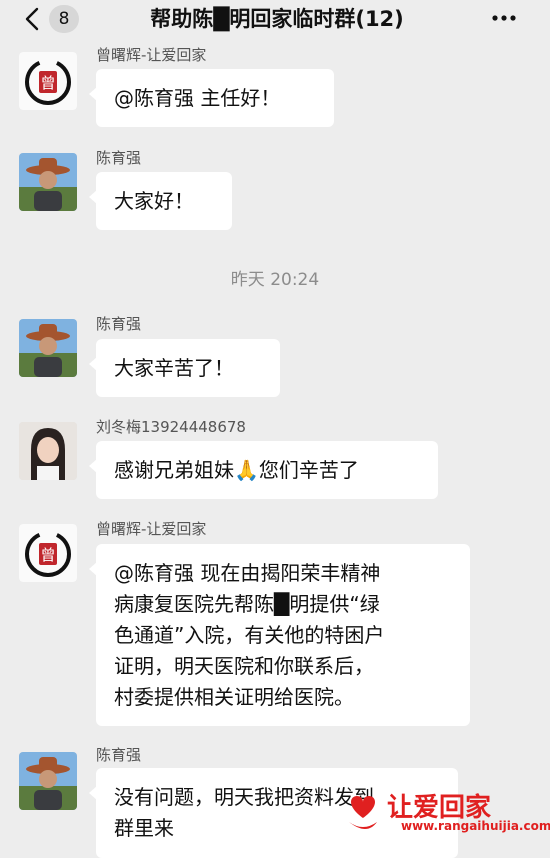 This screenshot has width=550, height=858. I want to click on message-text: @陈育强 主任好！, so click(197, 98).